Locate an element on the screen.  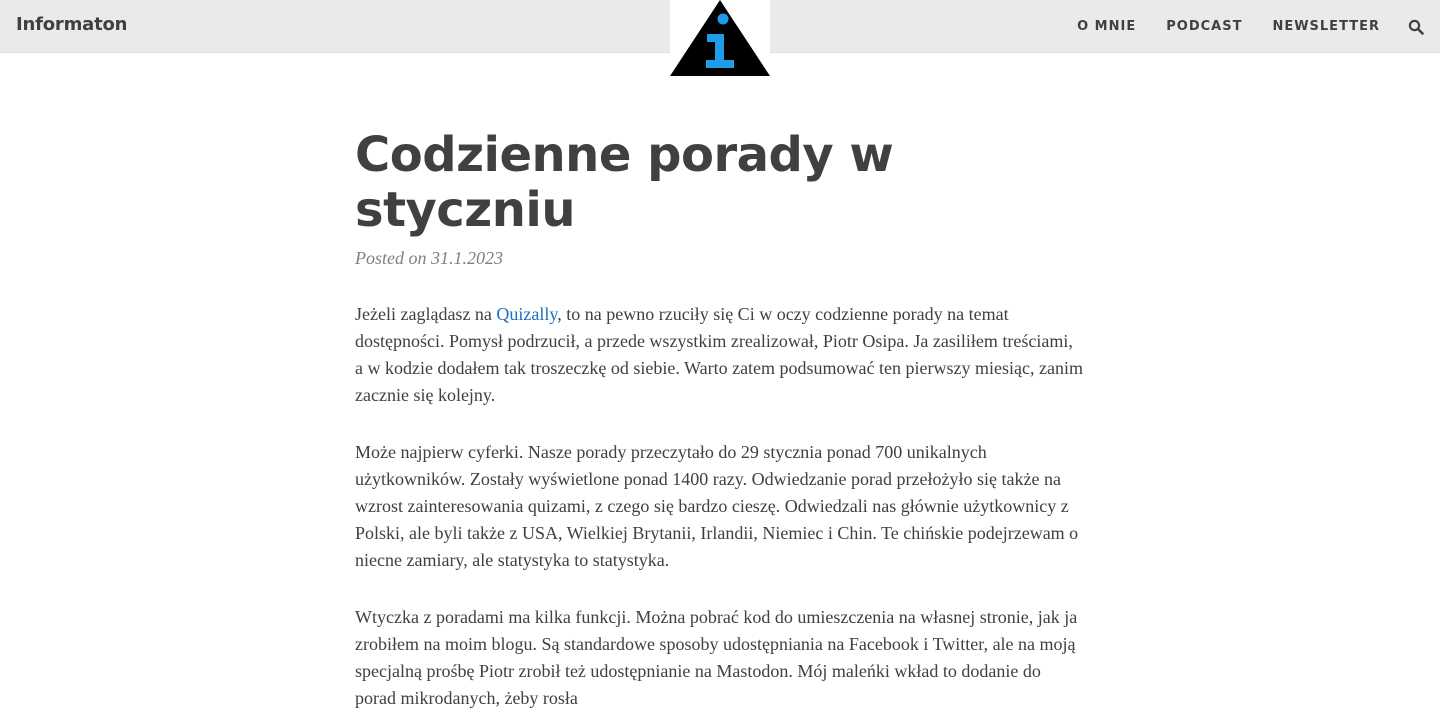
search-button is located at coordinates (1416, 27).